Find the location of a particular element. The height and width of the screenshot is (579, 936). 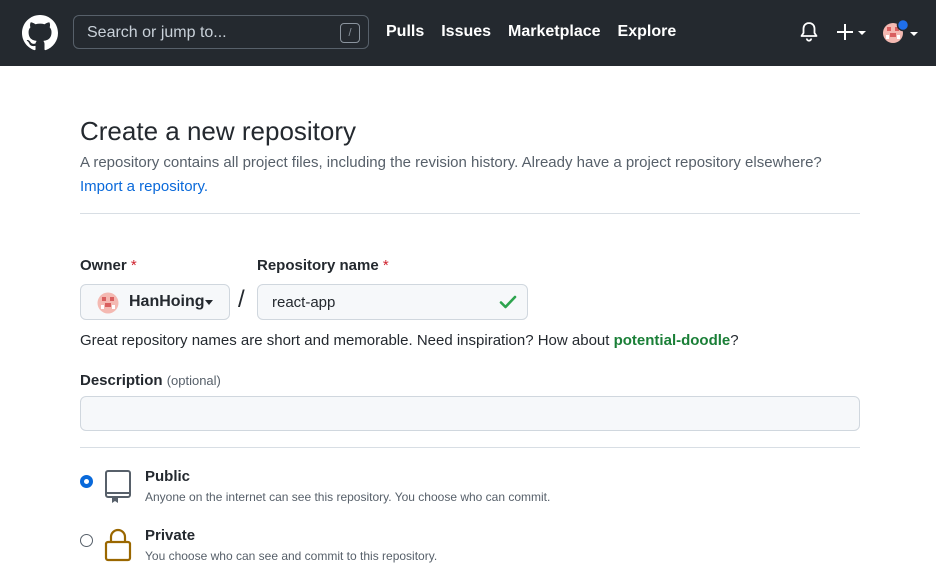

owner-dropdown: HanHoing is located at coordinates (155, 302).